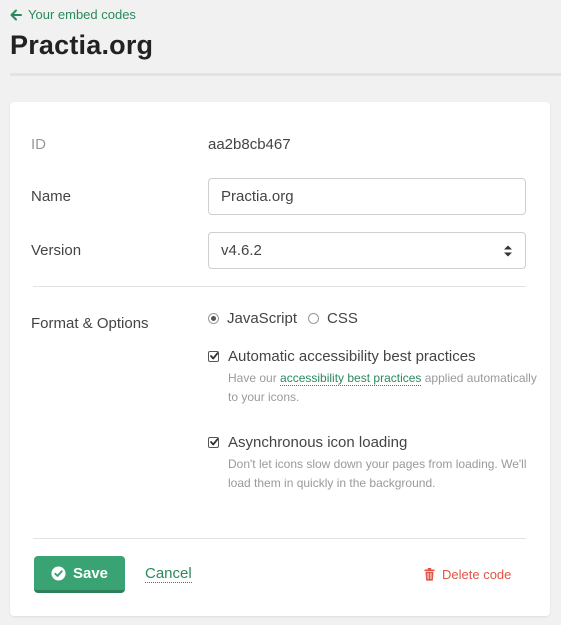 The image size is (561, 625). What do you see at coordinates (314, 318) in the screenshot?
I see `radio-css` at bounding box center [314, 318].